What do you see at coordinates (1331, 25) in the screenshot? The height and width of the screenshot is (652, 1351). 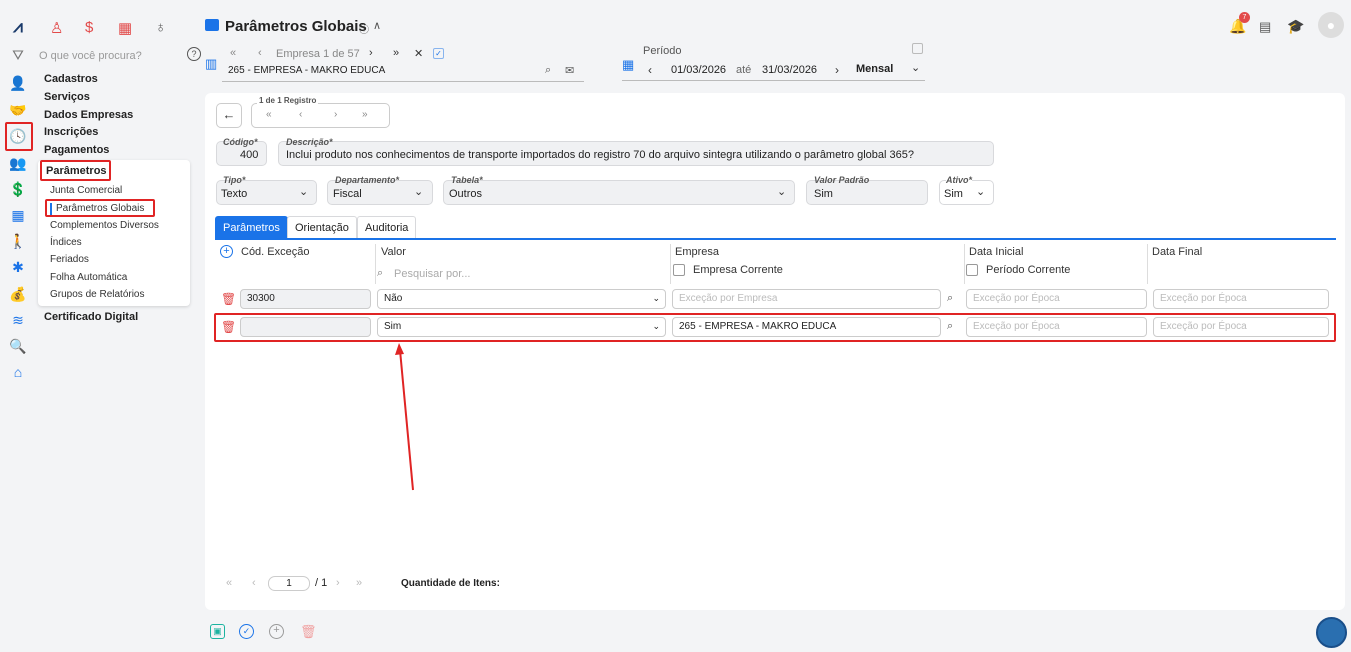 I see `avatar: ●` at bounding box center [1331, 25].